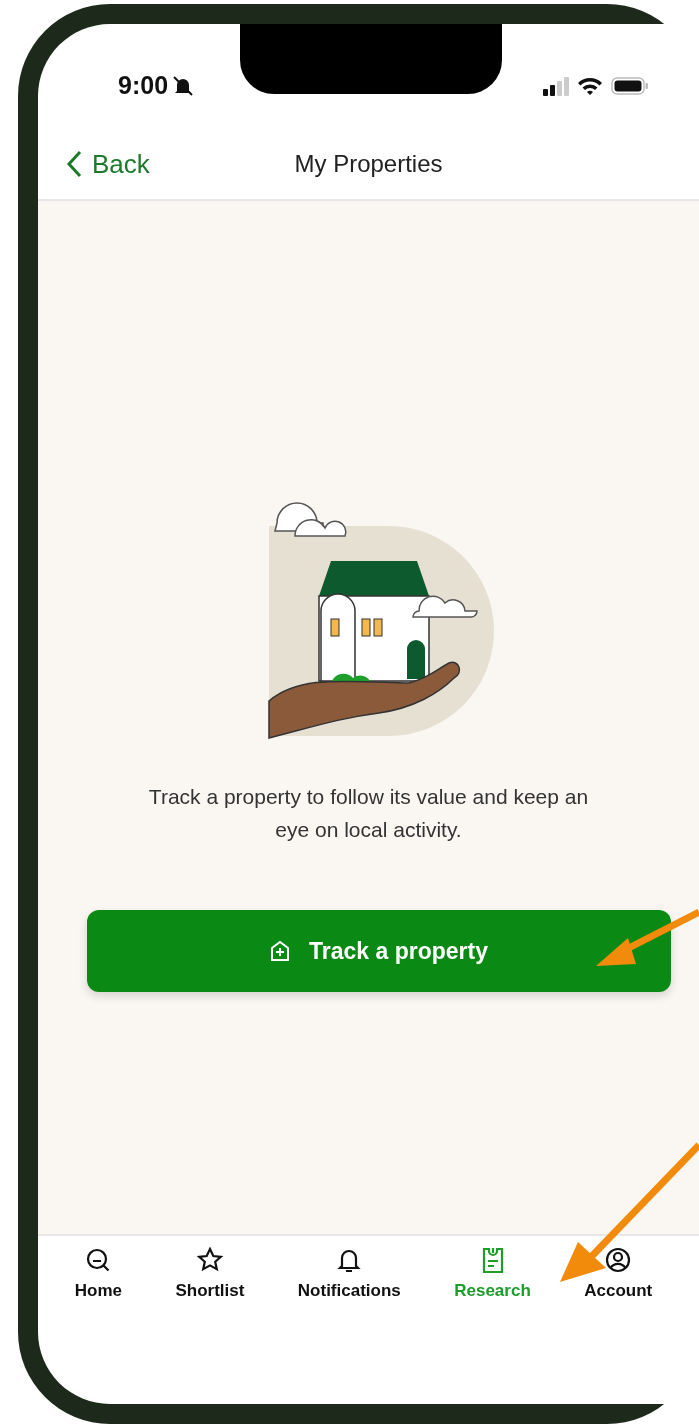 The image size is (699, 1428). Describe the element at coordinates (349, 1283) in the screenshot. I see `tab: Notifications` at that location.